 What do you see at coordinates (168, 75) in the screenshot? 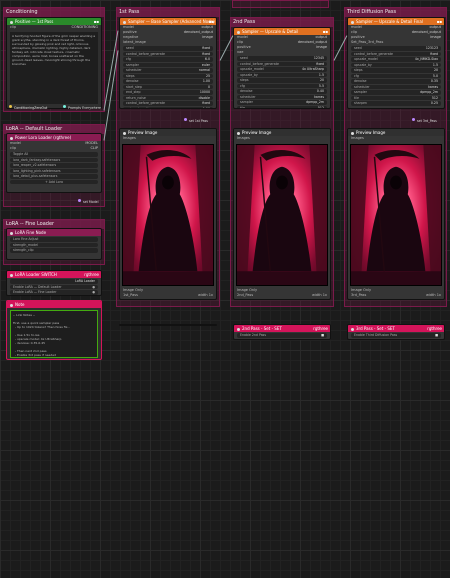
I see `widget-row: steps 25` at bounding box center [168, 75].